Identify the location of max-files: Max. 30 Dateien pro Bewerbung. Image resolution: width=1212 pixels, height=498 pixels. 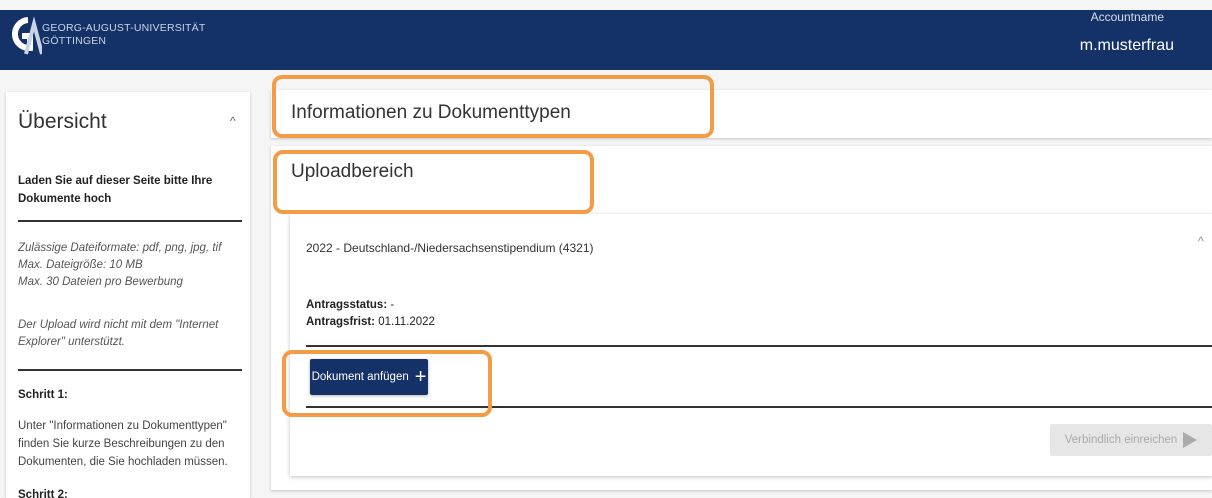
(100, 282).